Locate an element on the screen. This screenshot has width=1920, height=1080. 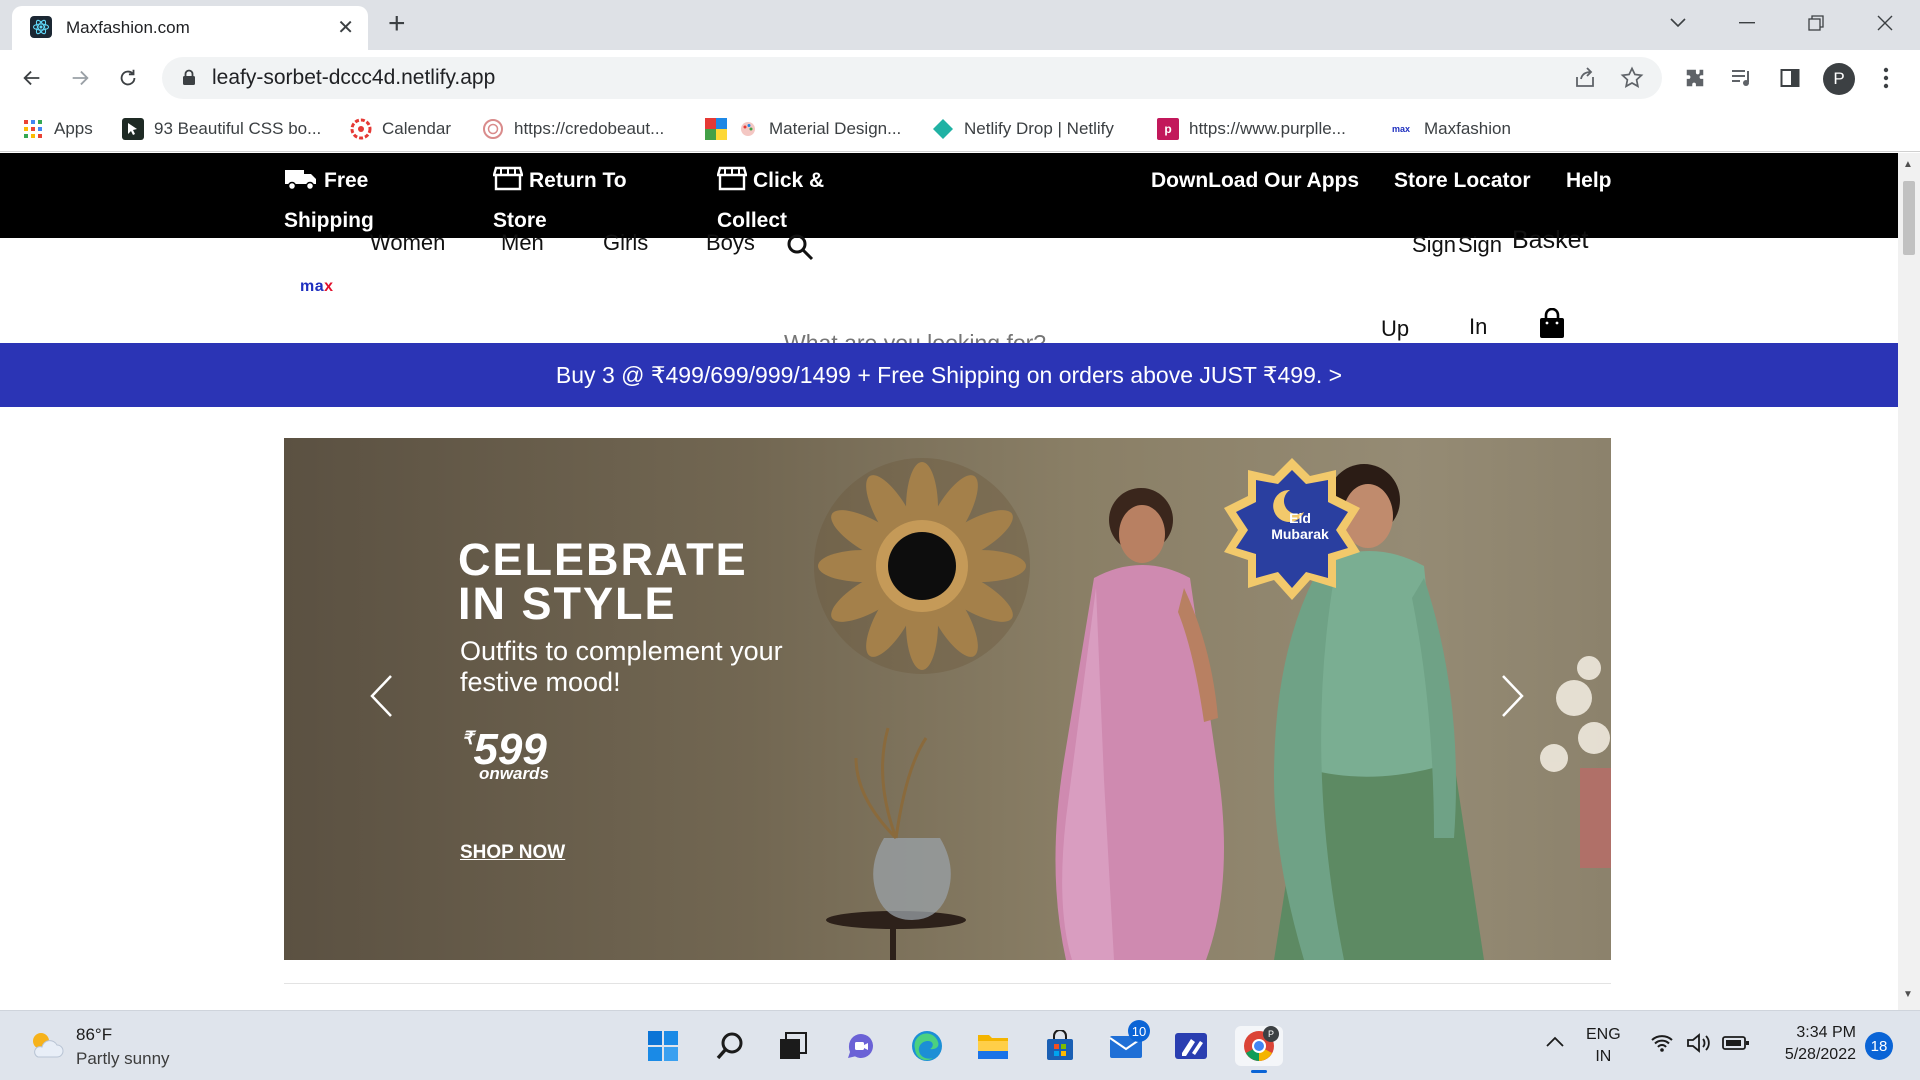
calendar-flower-icon is located at coordinates (361, 129).